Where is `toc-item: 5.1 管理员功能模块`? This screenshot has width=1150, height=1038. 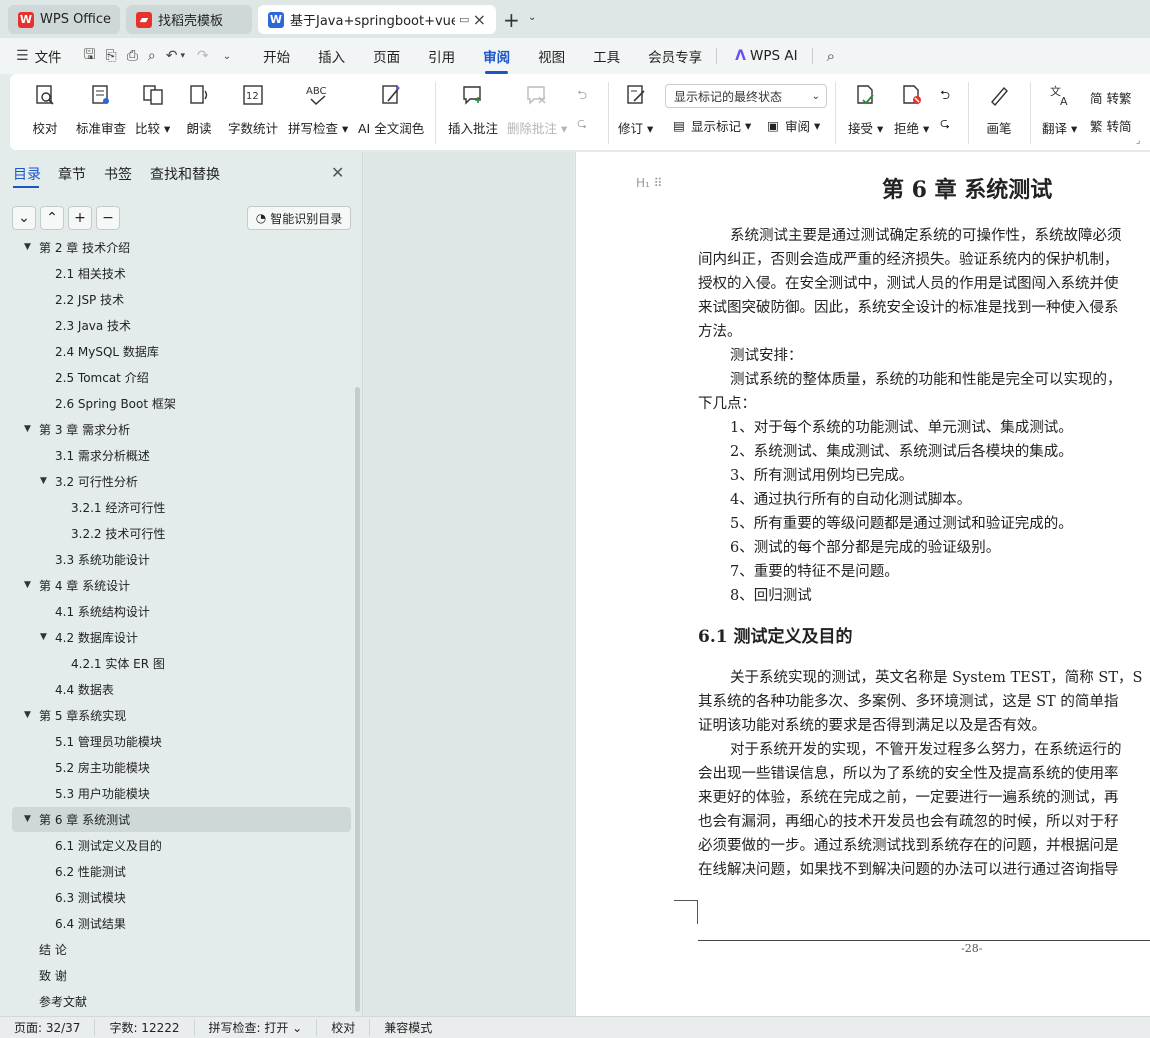
toc-item: 5.1 管理员功能模块 is located at coordinates (108, 741).